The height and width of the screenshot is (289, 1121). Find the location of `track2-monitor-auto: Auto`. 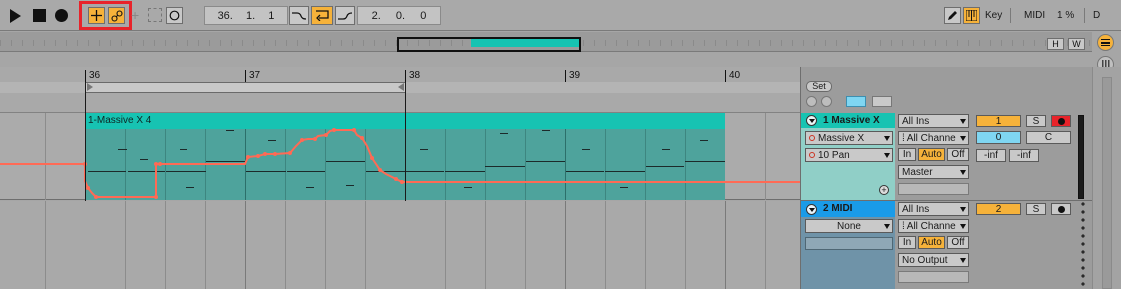

track2-monitor-auto: Auto is located at coordinates (931, 242).